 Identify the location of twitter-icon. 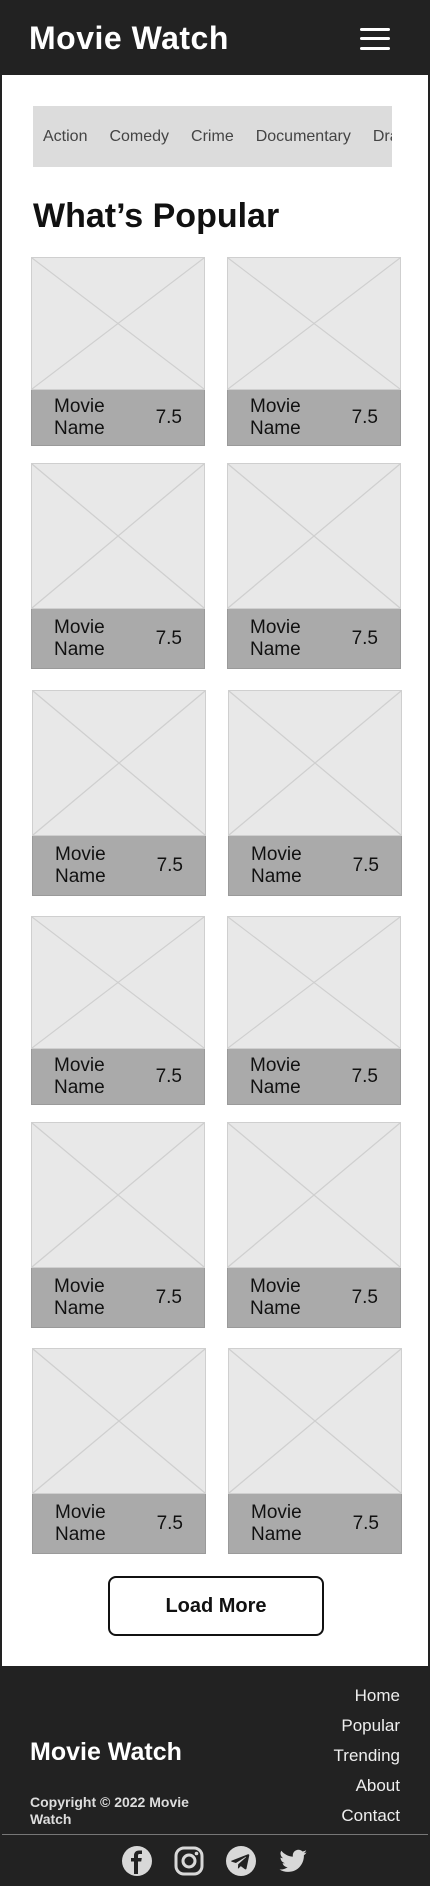
(293, 1861).